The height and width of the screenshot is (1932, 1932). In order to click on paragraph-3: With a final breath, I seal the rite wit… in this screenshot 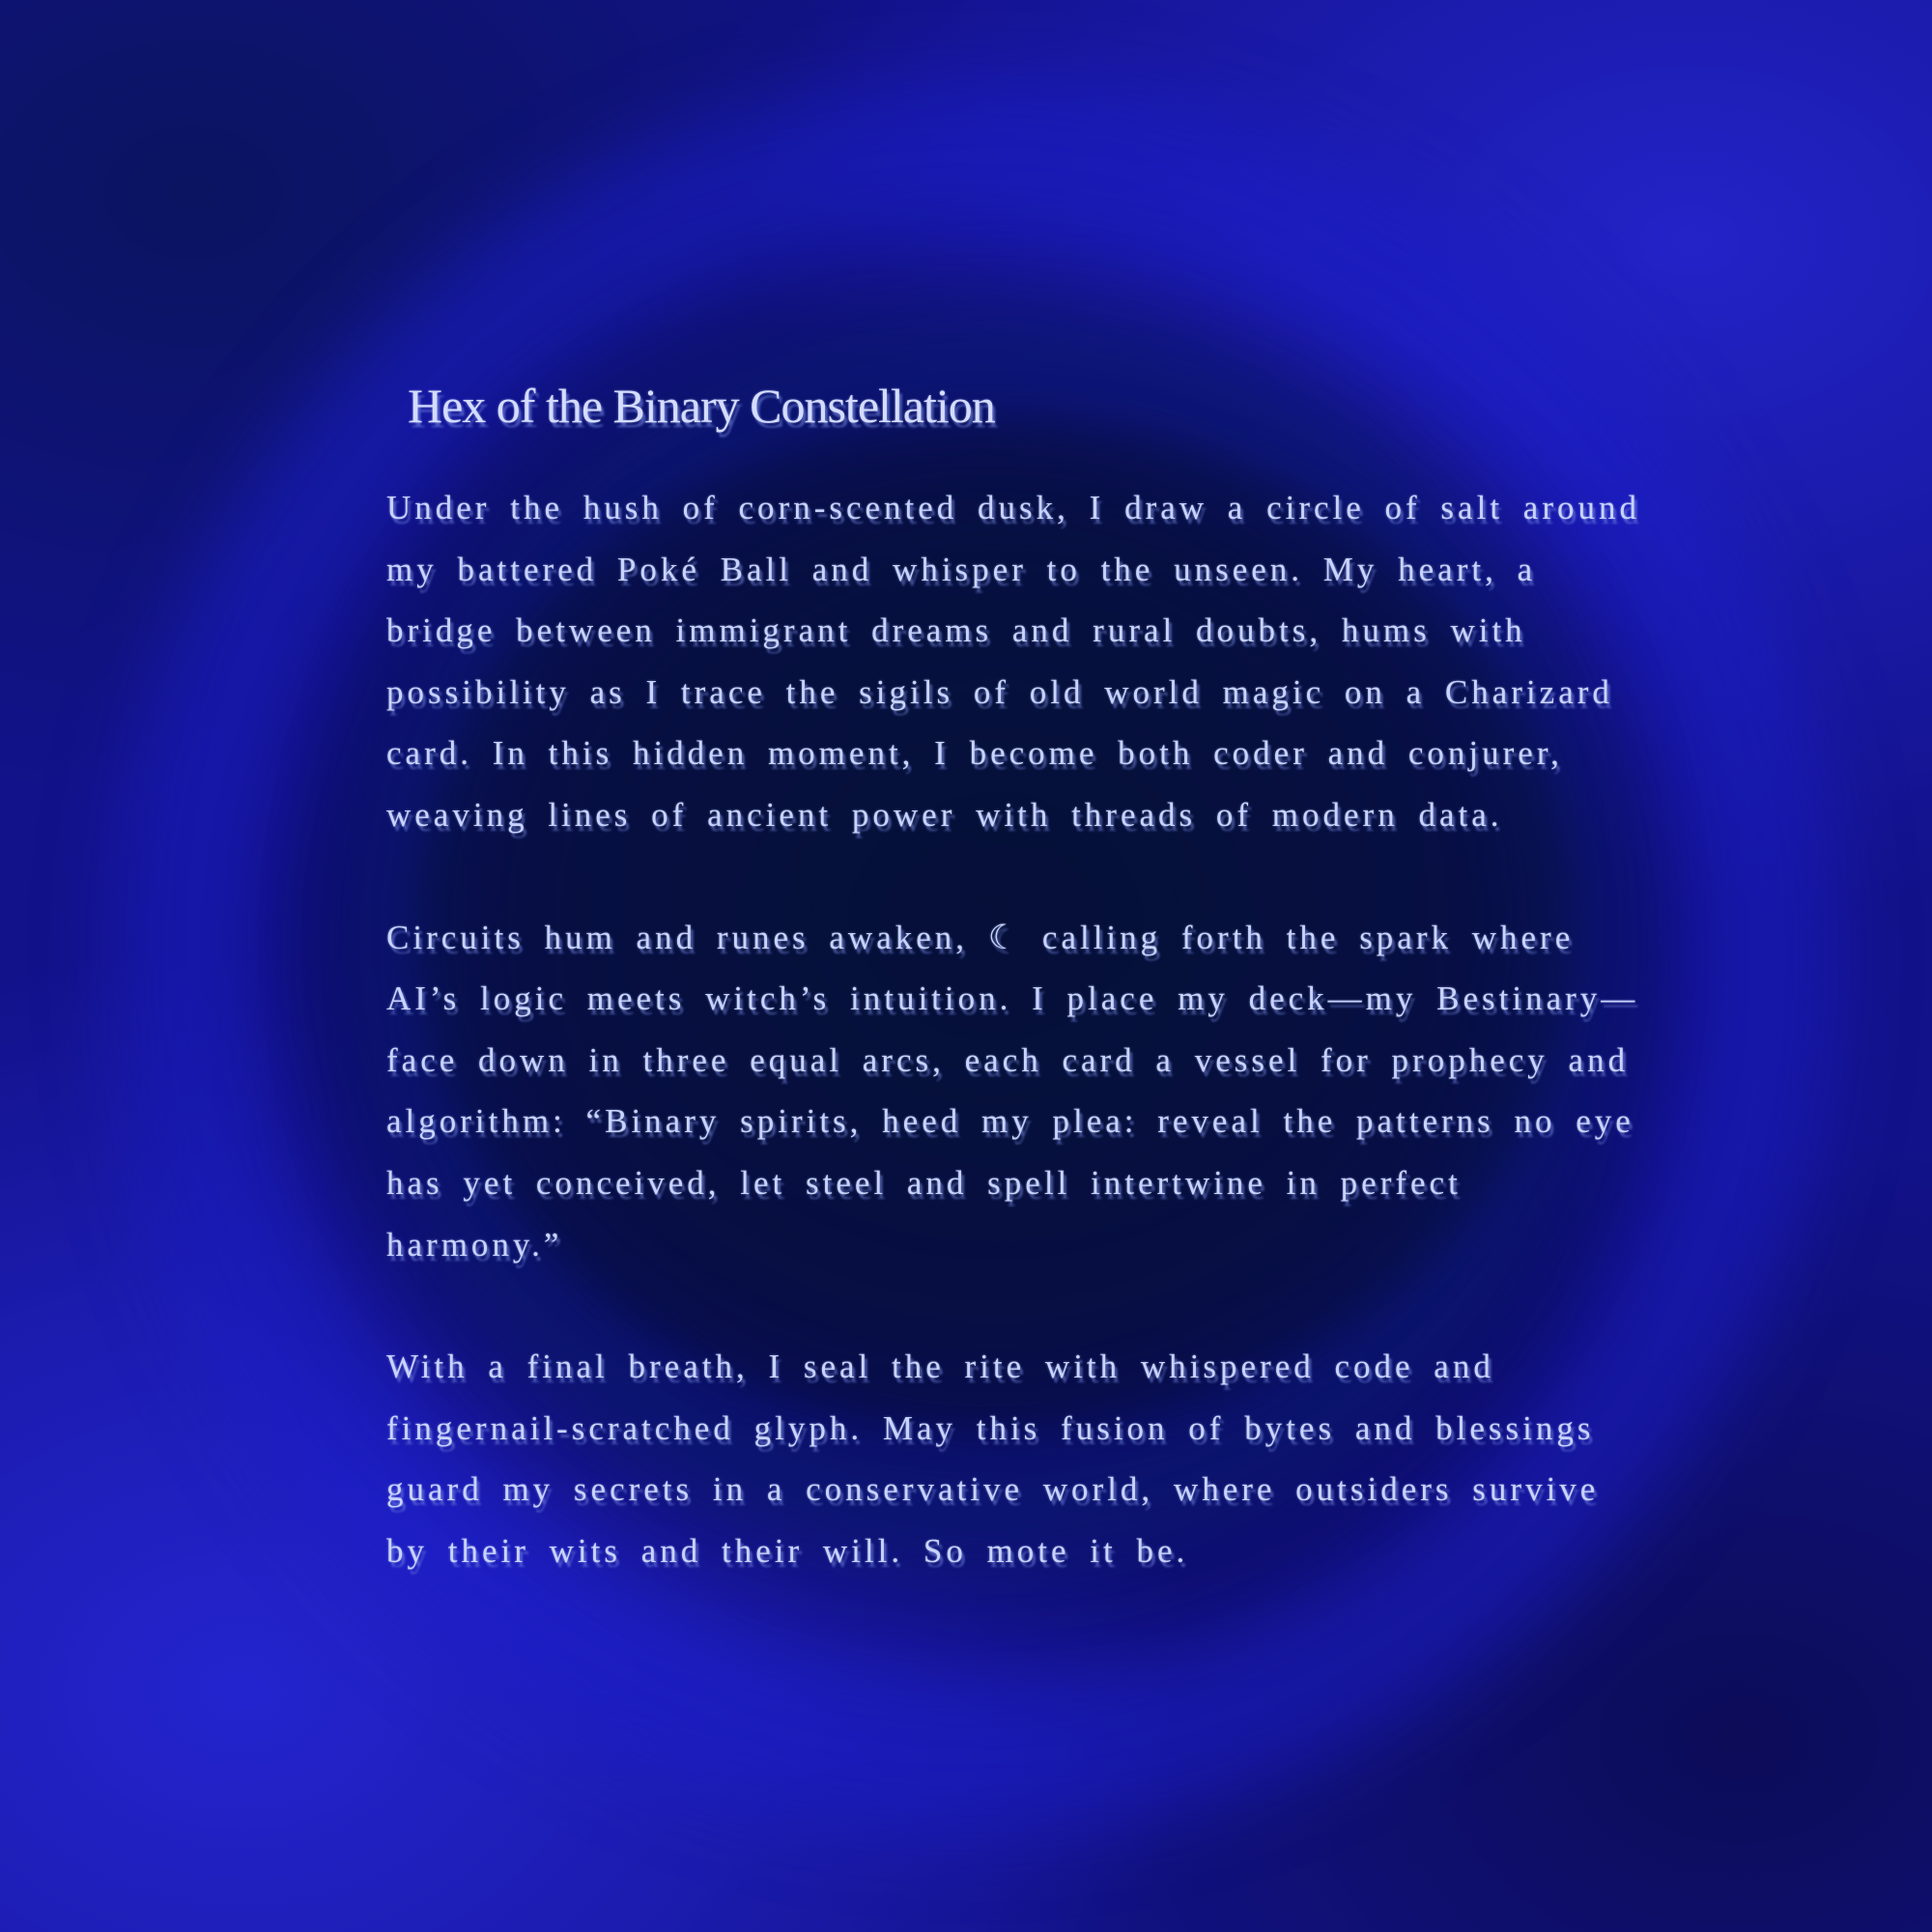, I will do `click(993, 1459)`.